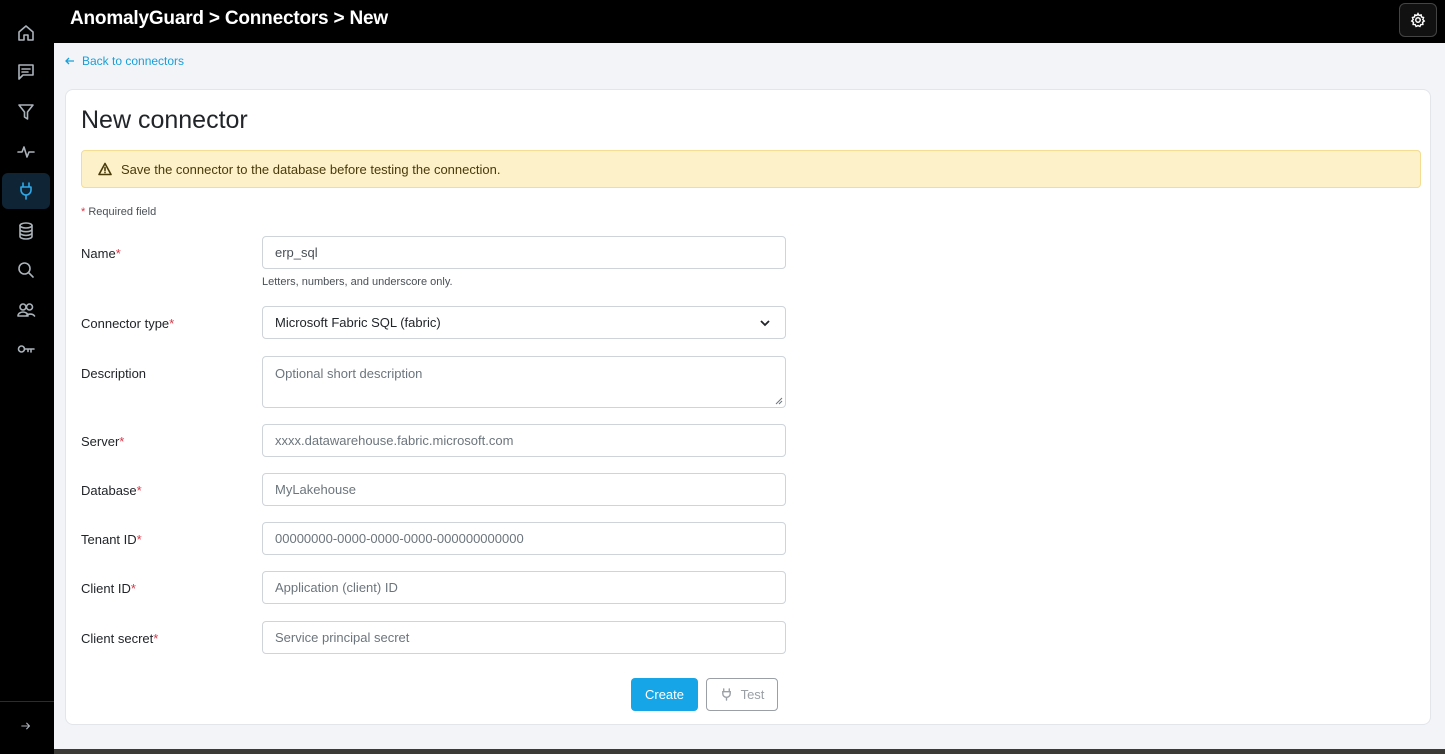  I want to click on home-icon, so click(26, 33).